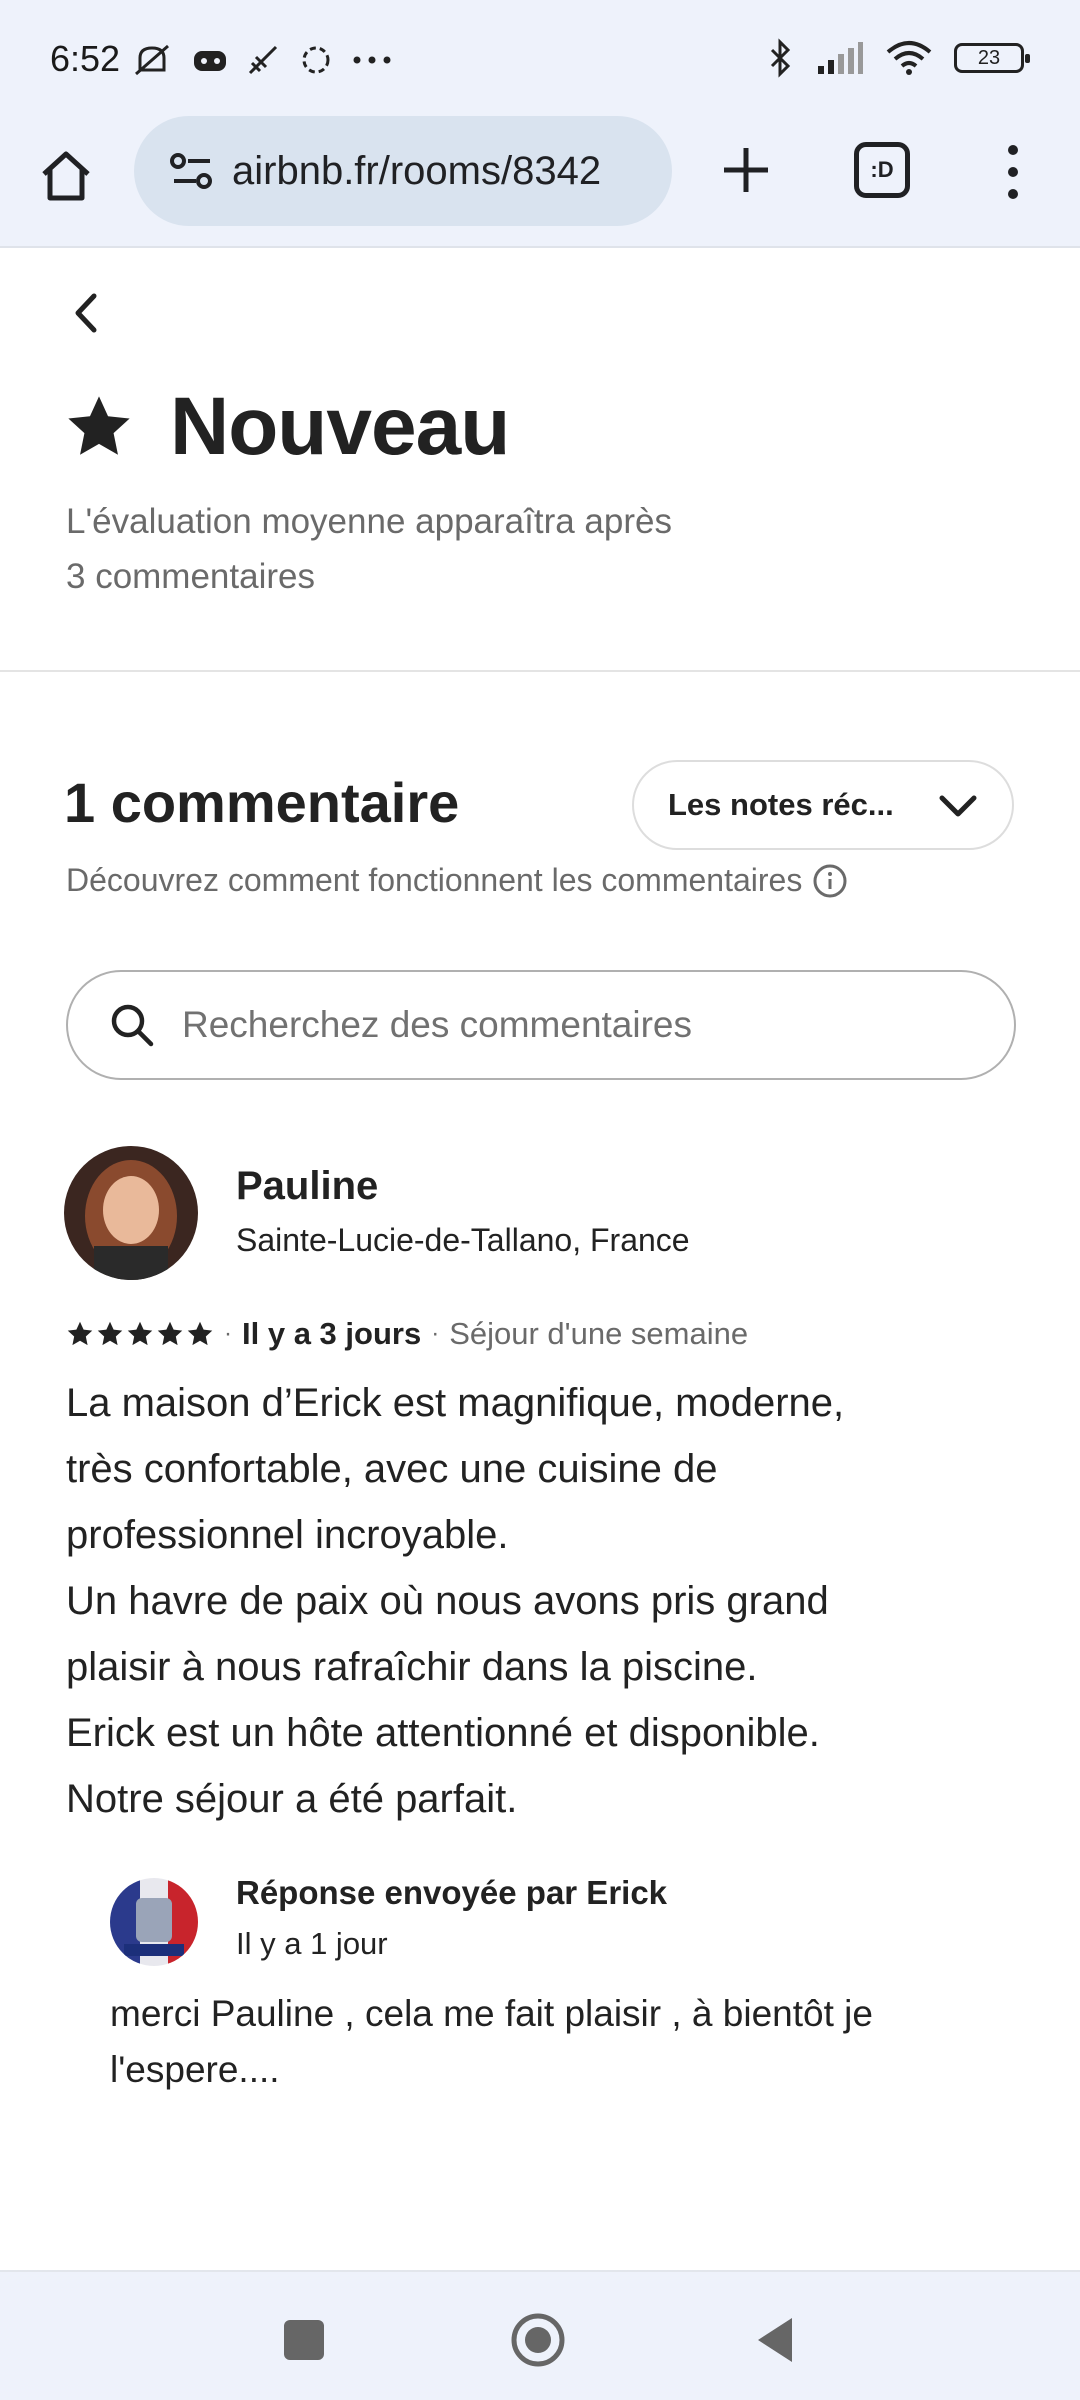  I want to click on address-bar: airbnb.fr/rooms/8342, so click(403, 171).